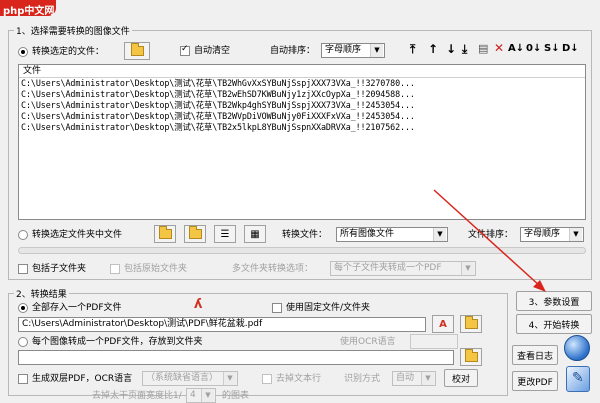 This screenshot has height=403, width=600. Describe the element at coordinates (489, 240) in the screenshot. I see `annotation-arrow` at that location.